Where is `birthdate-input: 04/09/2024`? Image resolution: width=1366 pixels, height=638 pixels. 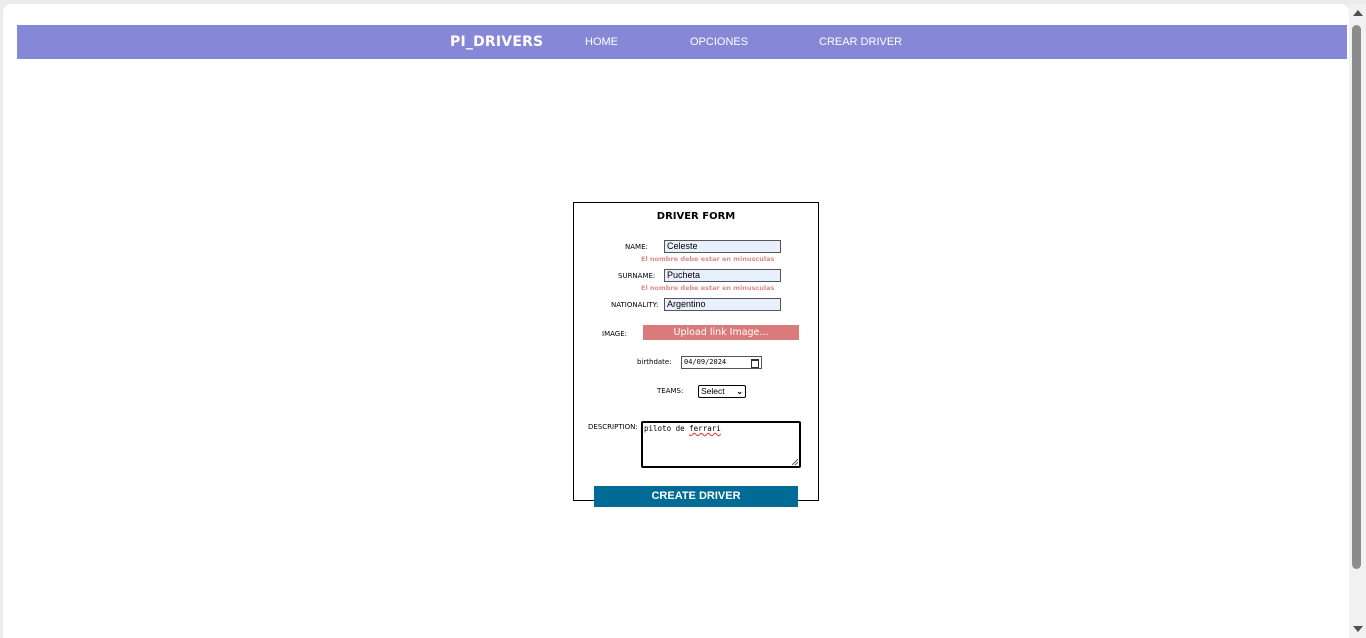
birthdate-input: 04/09/2024 is located at coordinates (721, 362).